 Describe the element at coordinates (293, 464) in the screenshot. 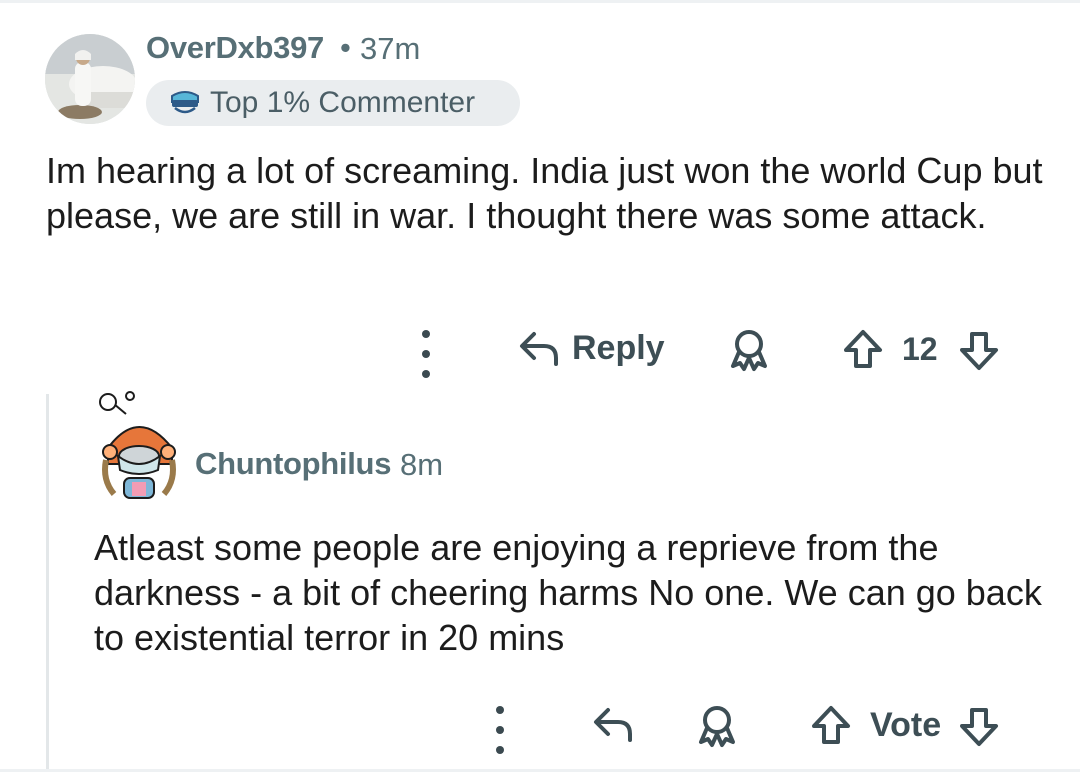

I see `comment-author: Chuntophilus` at that location.